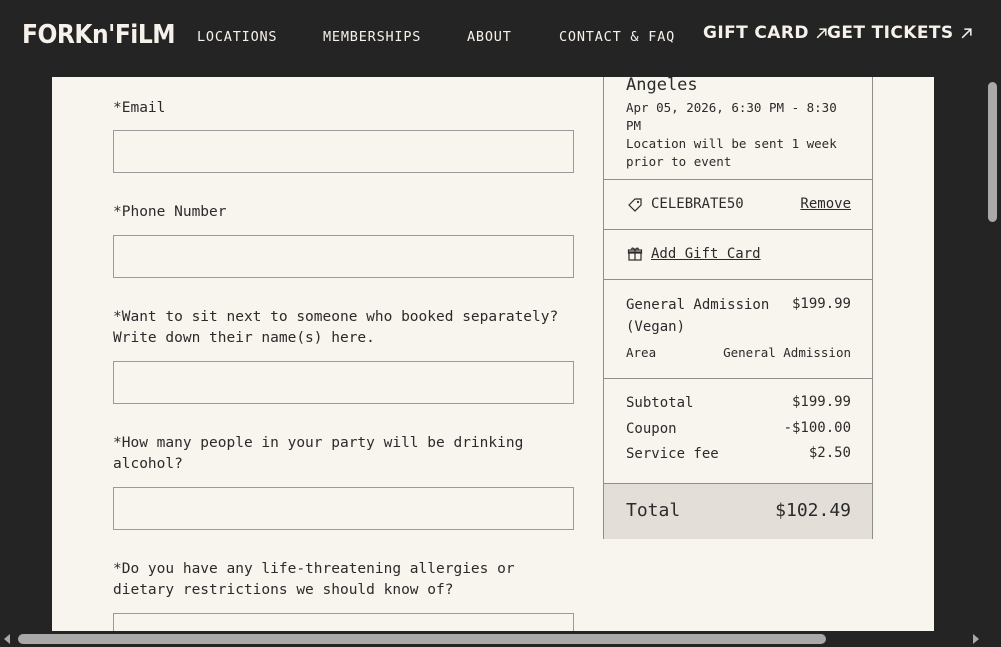 This screenshot has height=647, width=1001. What do you see at coordinates (635, 254) in the screenshot?
I see `gift-icon` at bounding box center [635, 254].